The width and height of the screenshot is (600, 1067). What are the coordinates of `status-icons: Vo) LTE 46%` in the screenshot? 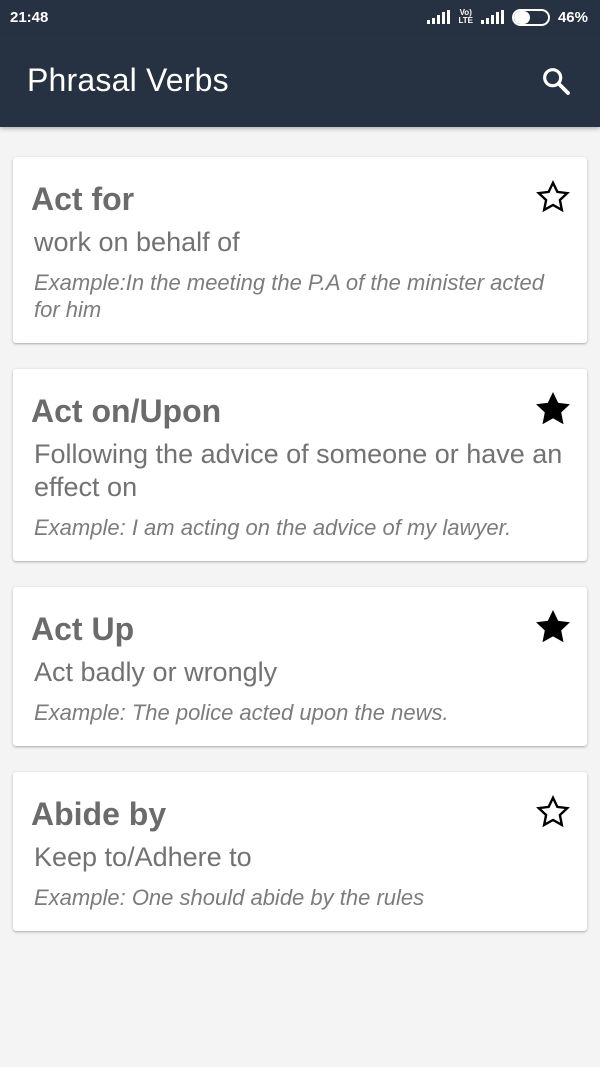 It's located at (507, 17).